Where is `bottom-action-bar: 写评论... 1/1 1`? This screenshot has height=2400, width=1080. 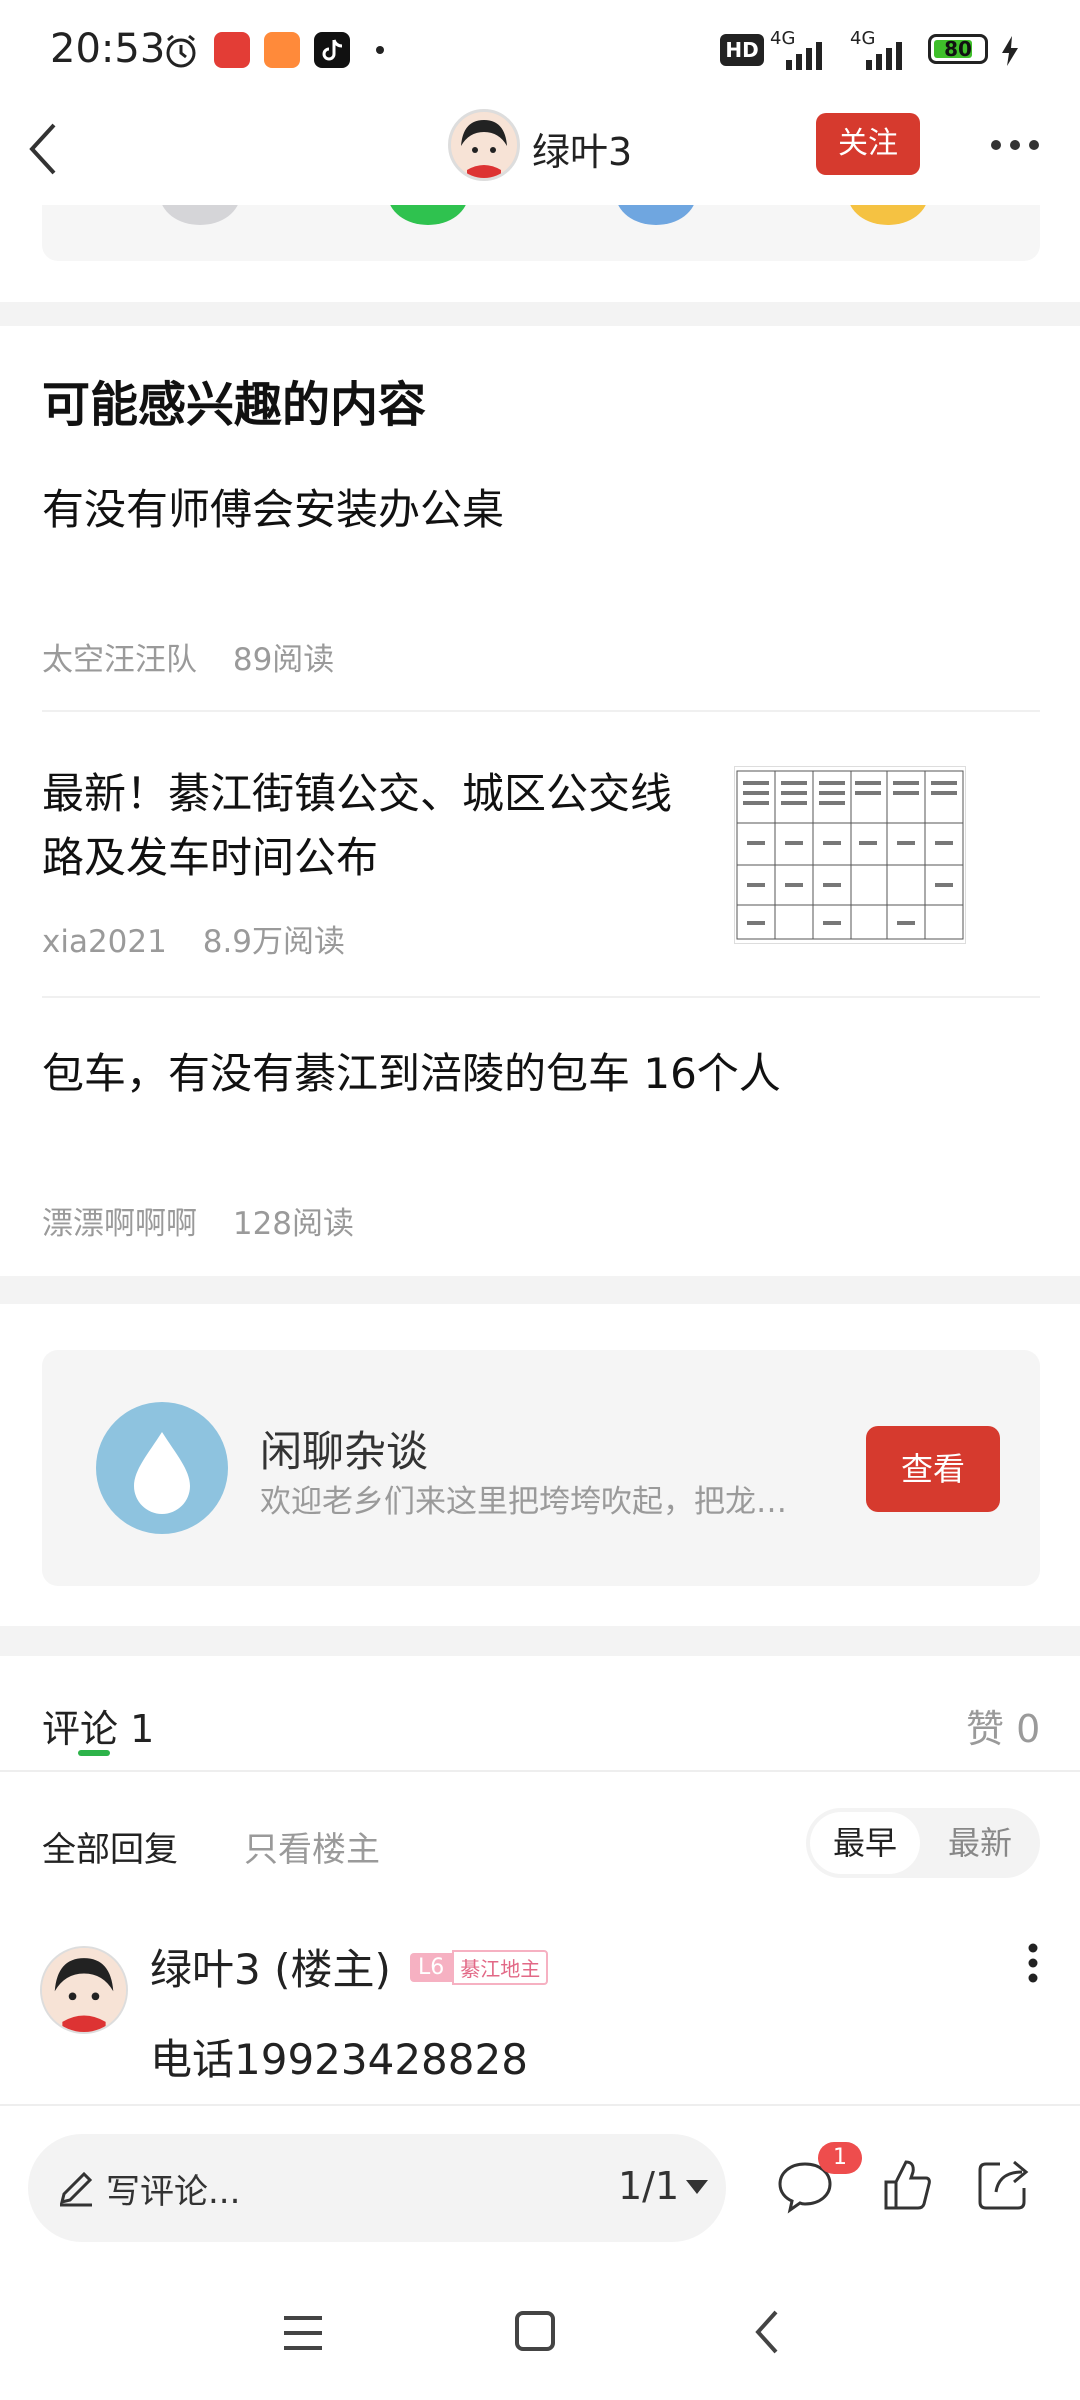 bottom-action-bar: 写评论... 1/1 1 is located at coordinates (540, 2185).